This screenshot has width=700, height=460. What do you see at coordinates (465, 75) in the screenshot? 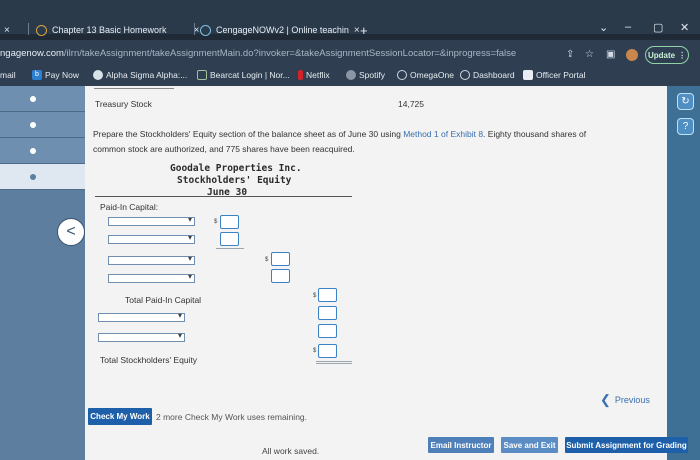
I see `dashboard-icon` at bounding box center [465, 75].